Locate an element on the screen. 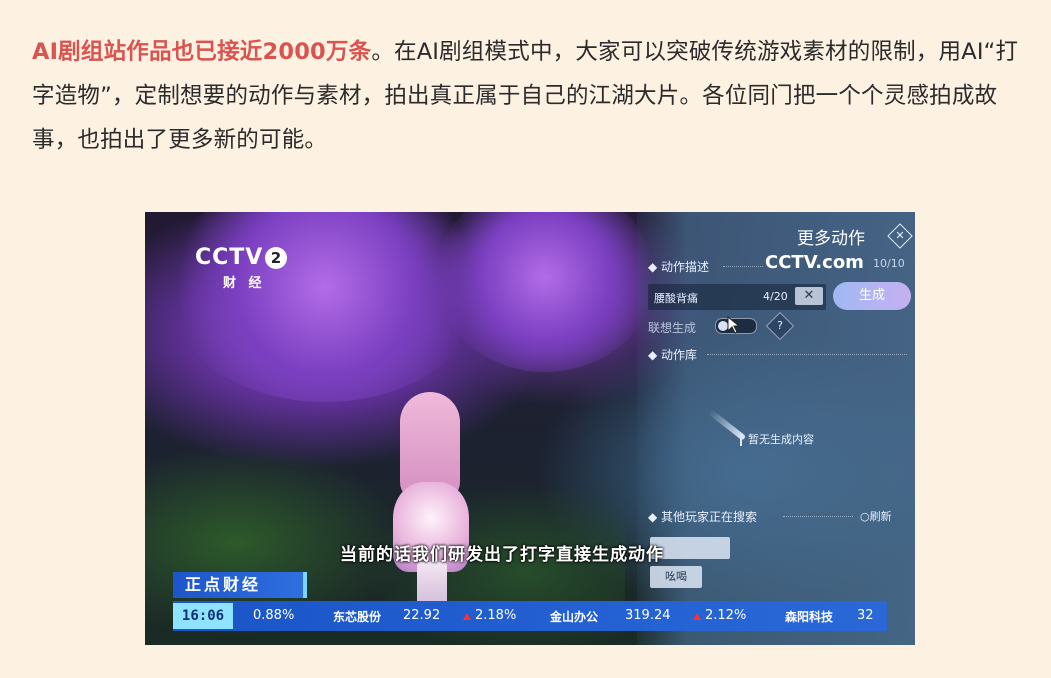  ticker-change: 0.88% is located at coordinates (274, 615).